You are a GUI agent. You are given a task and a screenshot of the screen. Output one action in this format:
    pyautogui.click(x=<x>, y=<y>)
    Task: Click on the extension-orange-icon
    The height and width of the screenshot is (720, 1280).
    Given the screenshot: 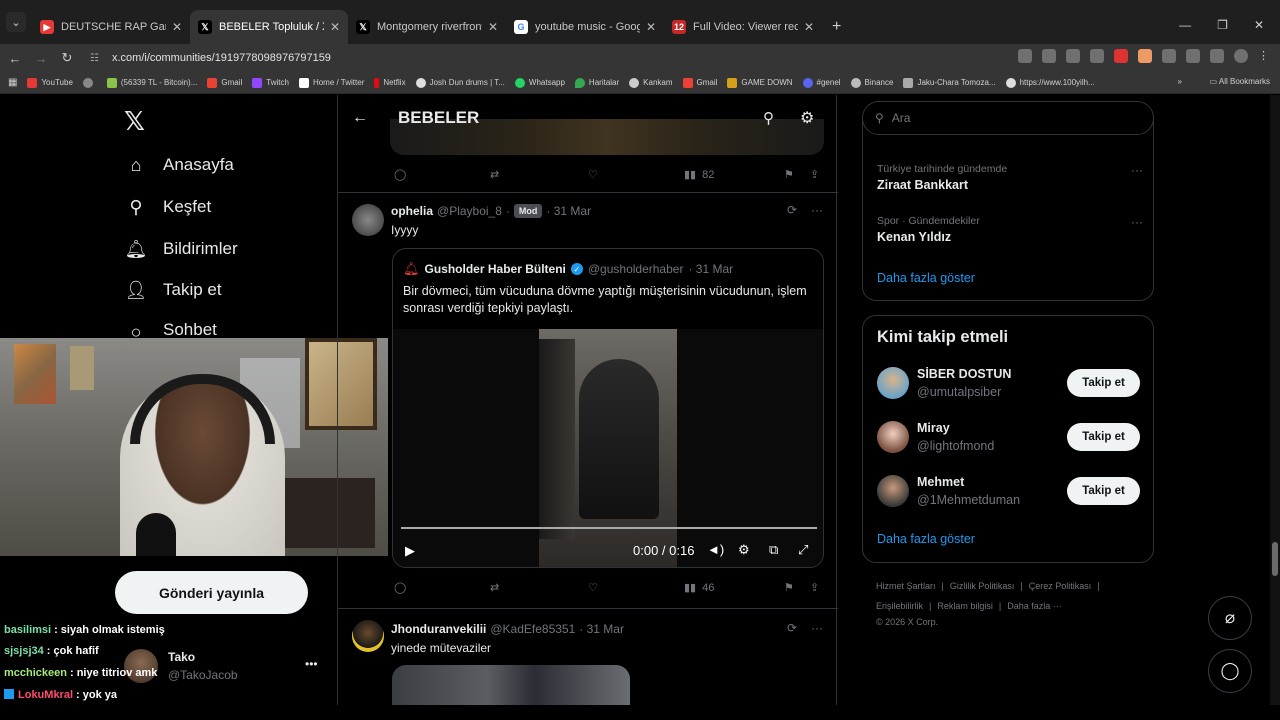 What is the action you would take?
    pyautogui.click(x=1145, y=56)
    